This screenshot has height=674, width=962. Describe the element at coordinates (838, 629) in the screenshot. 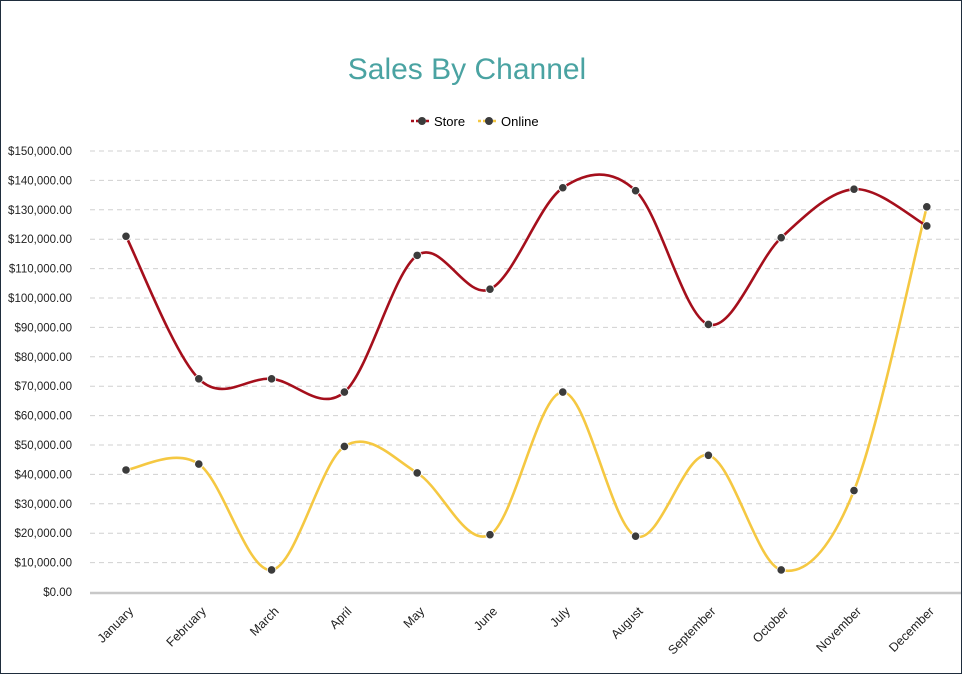

I see `x-tick-label: November` at that location.